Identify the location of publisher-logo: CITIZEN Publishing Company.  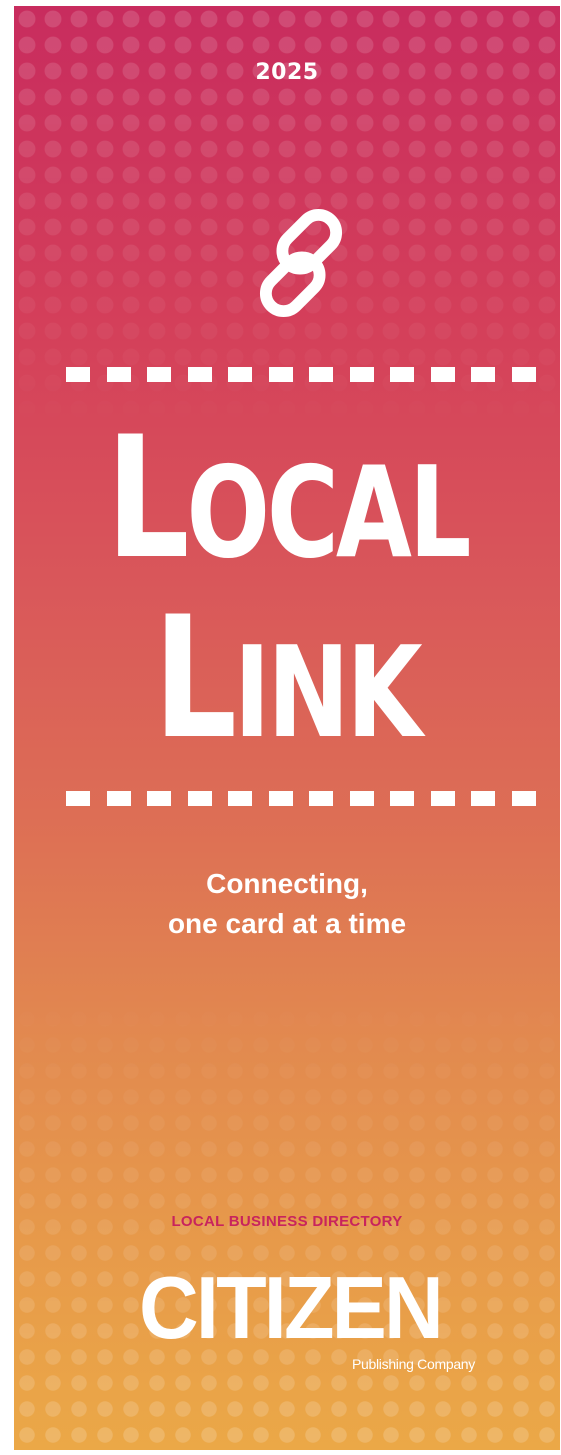
(309, 1324).